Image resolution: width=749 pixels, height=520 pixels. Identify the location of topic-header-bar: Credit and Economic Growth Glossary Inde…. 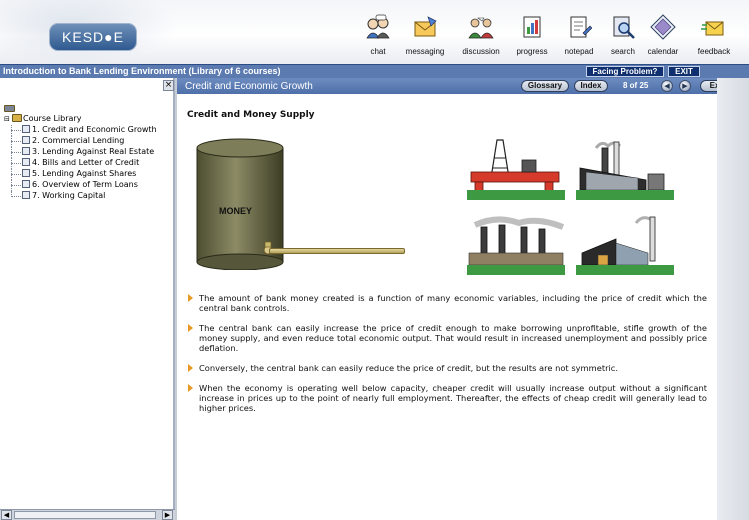
(447, 86).